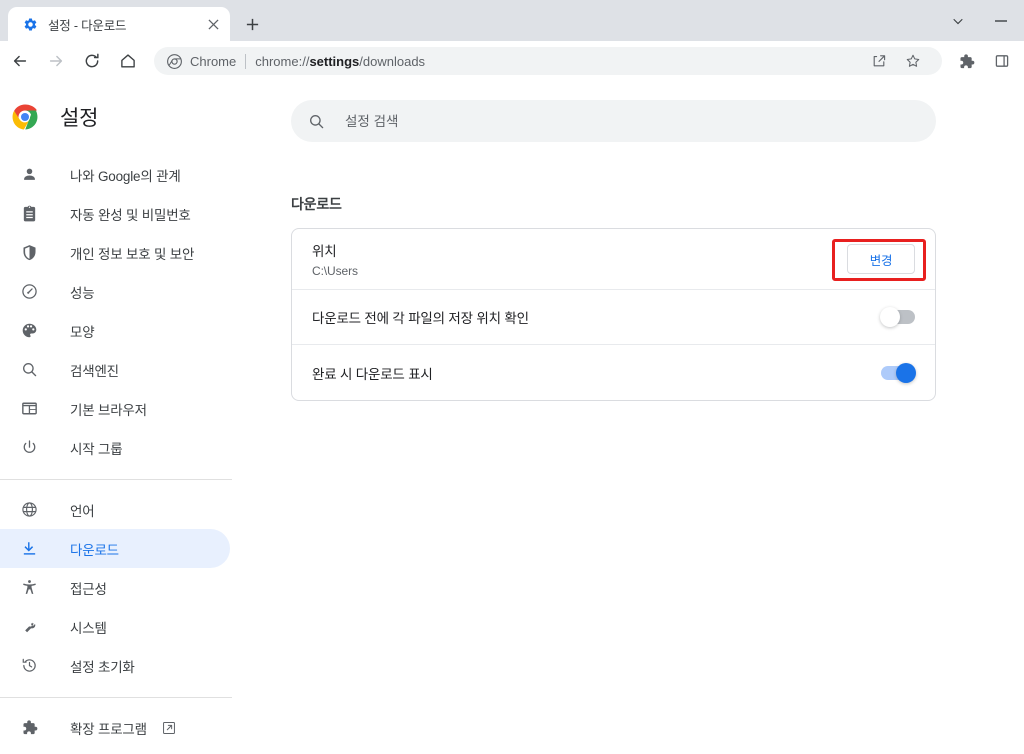 Image resolution: width=1024 pixels, height=754 pixels. I want to click on clipboard-icon, so click(29, 214).